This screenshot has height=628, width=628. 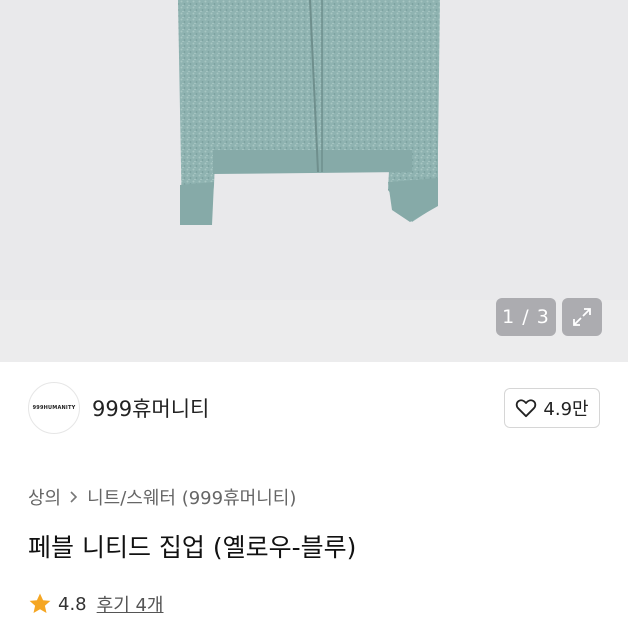 What do you see at coordinates (566, 409) in the screenshot?
I see `like-count: 4.9만` at bounding box center [566, 409].